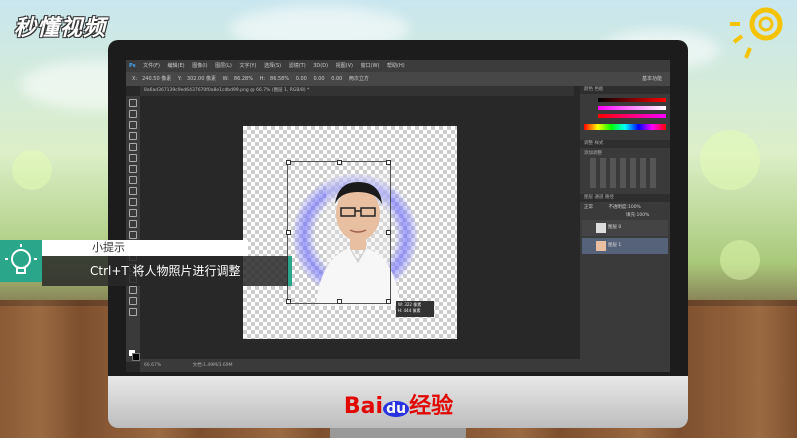 This screenshot has width=797, height=438. What do you see at coordinates (338, 232) in the screenshot?
I see `free-transform-box` at bounding box center [338, 232].